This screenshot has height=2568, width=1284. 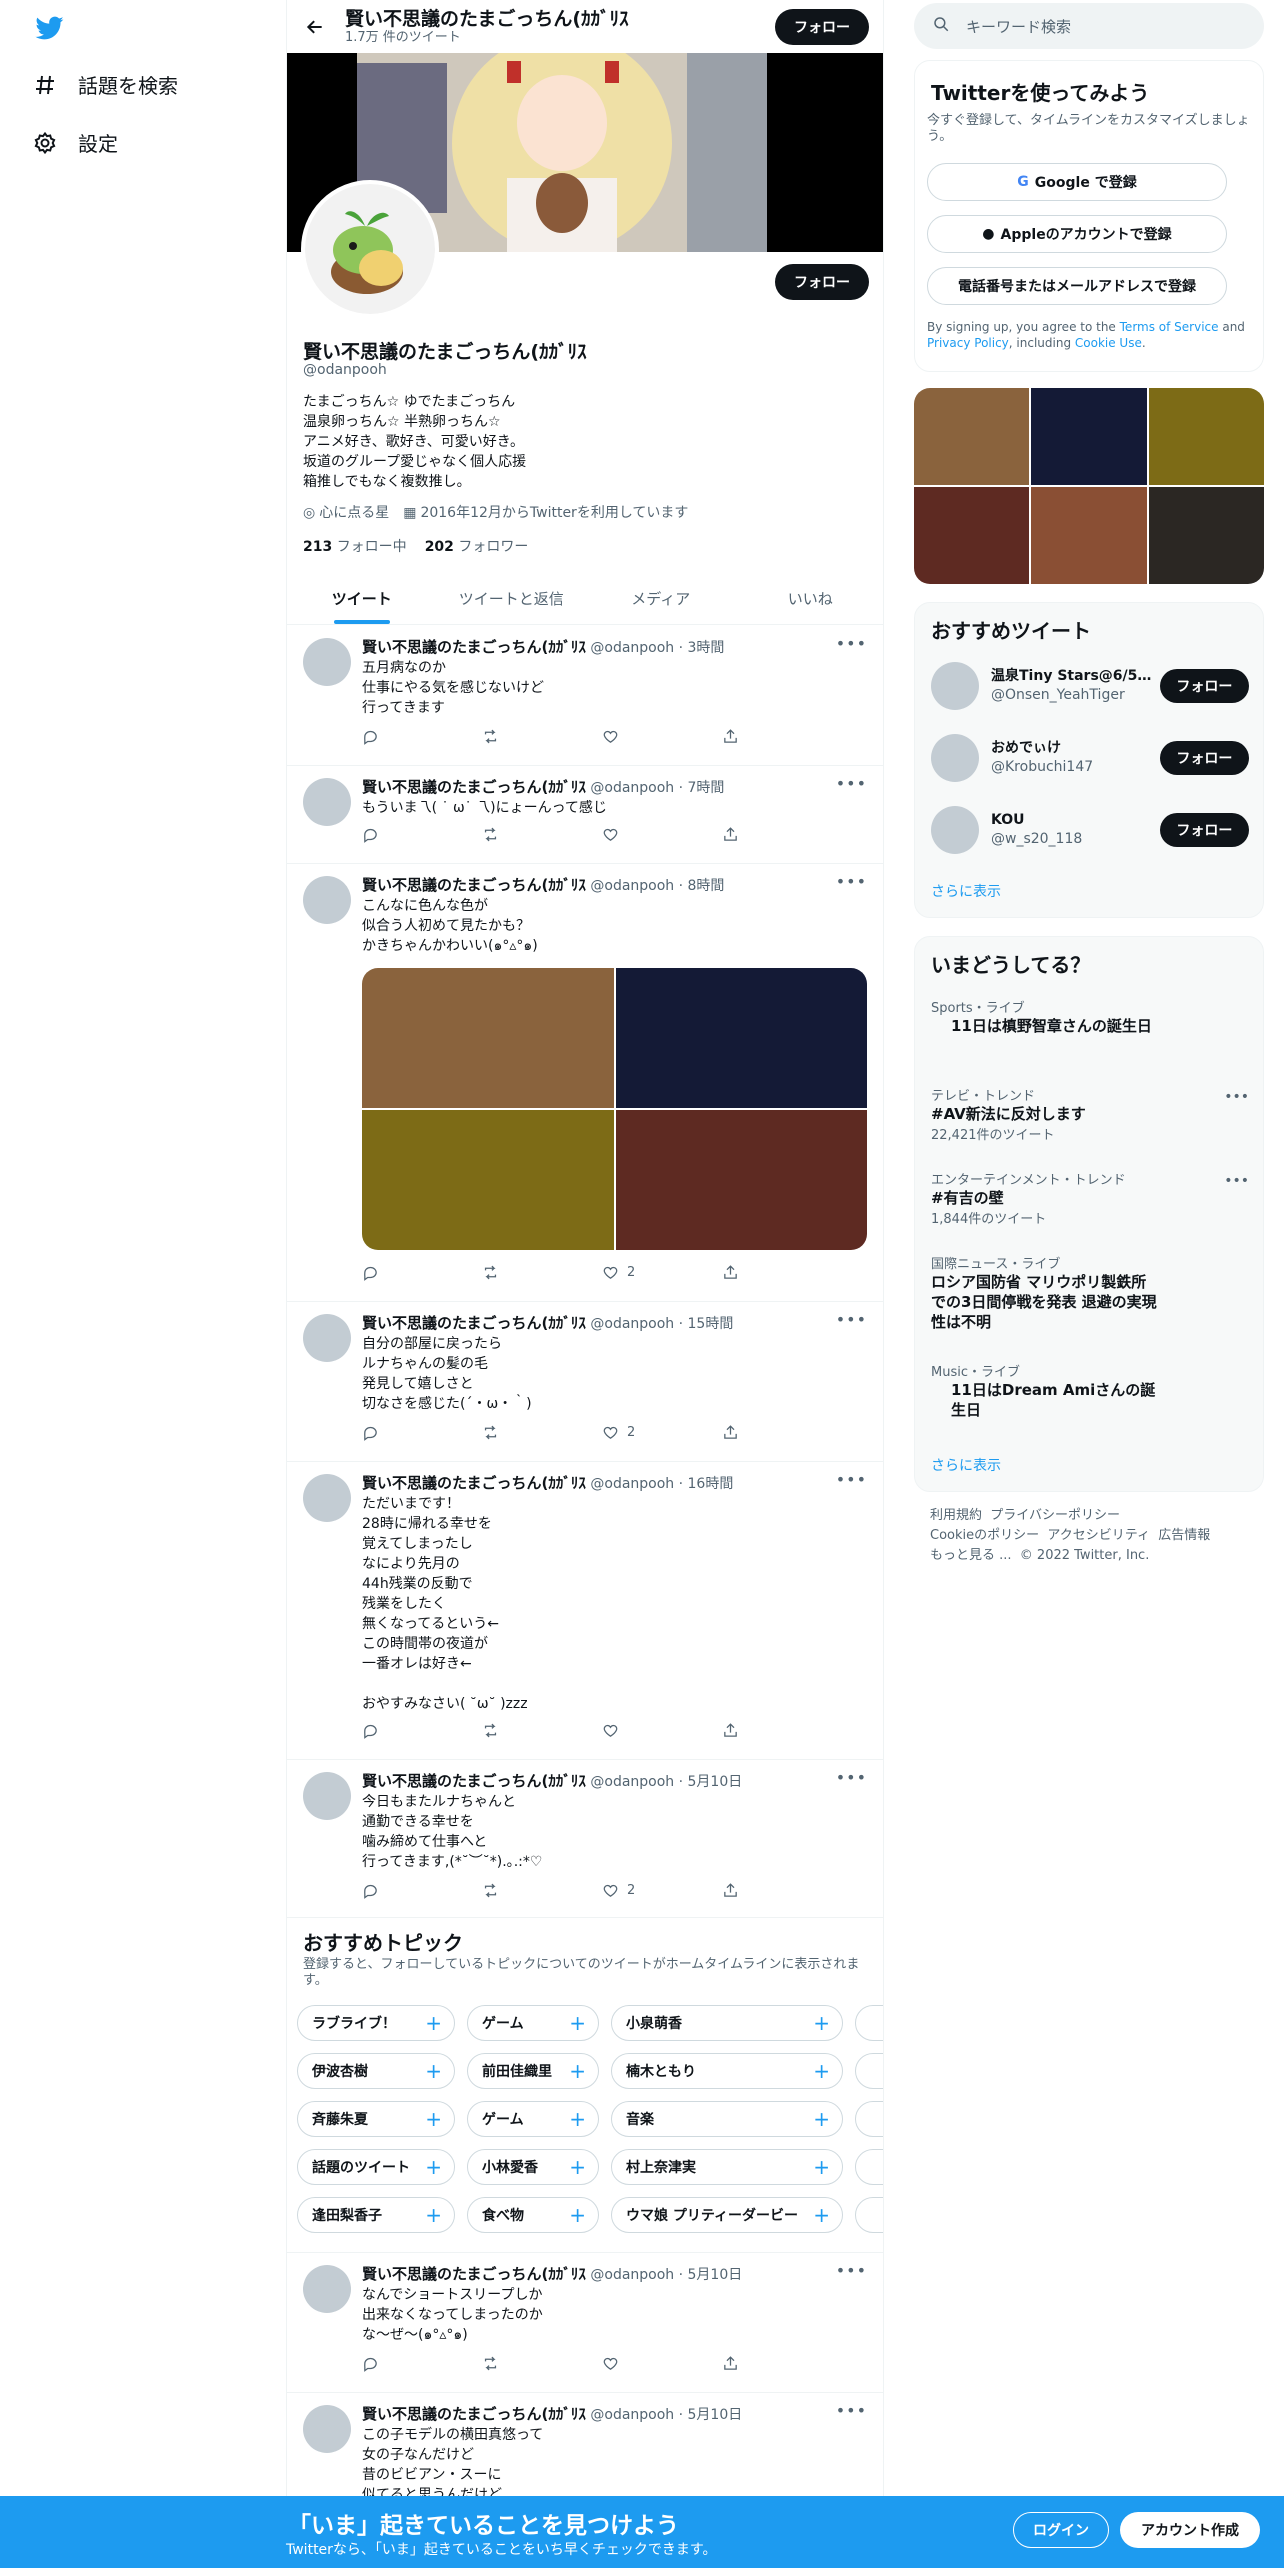 I want to click on tweet-time: · 8時間, so click(x=702, y=886).